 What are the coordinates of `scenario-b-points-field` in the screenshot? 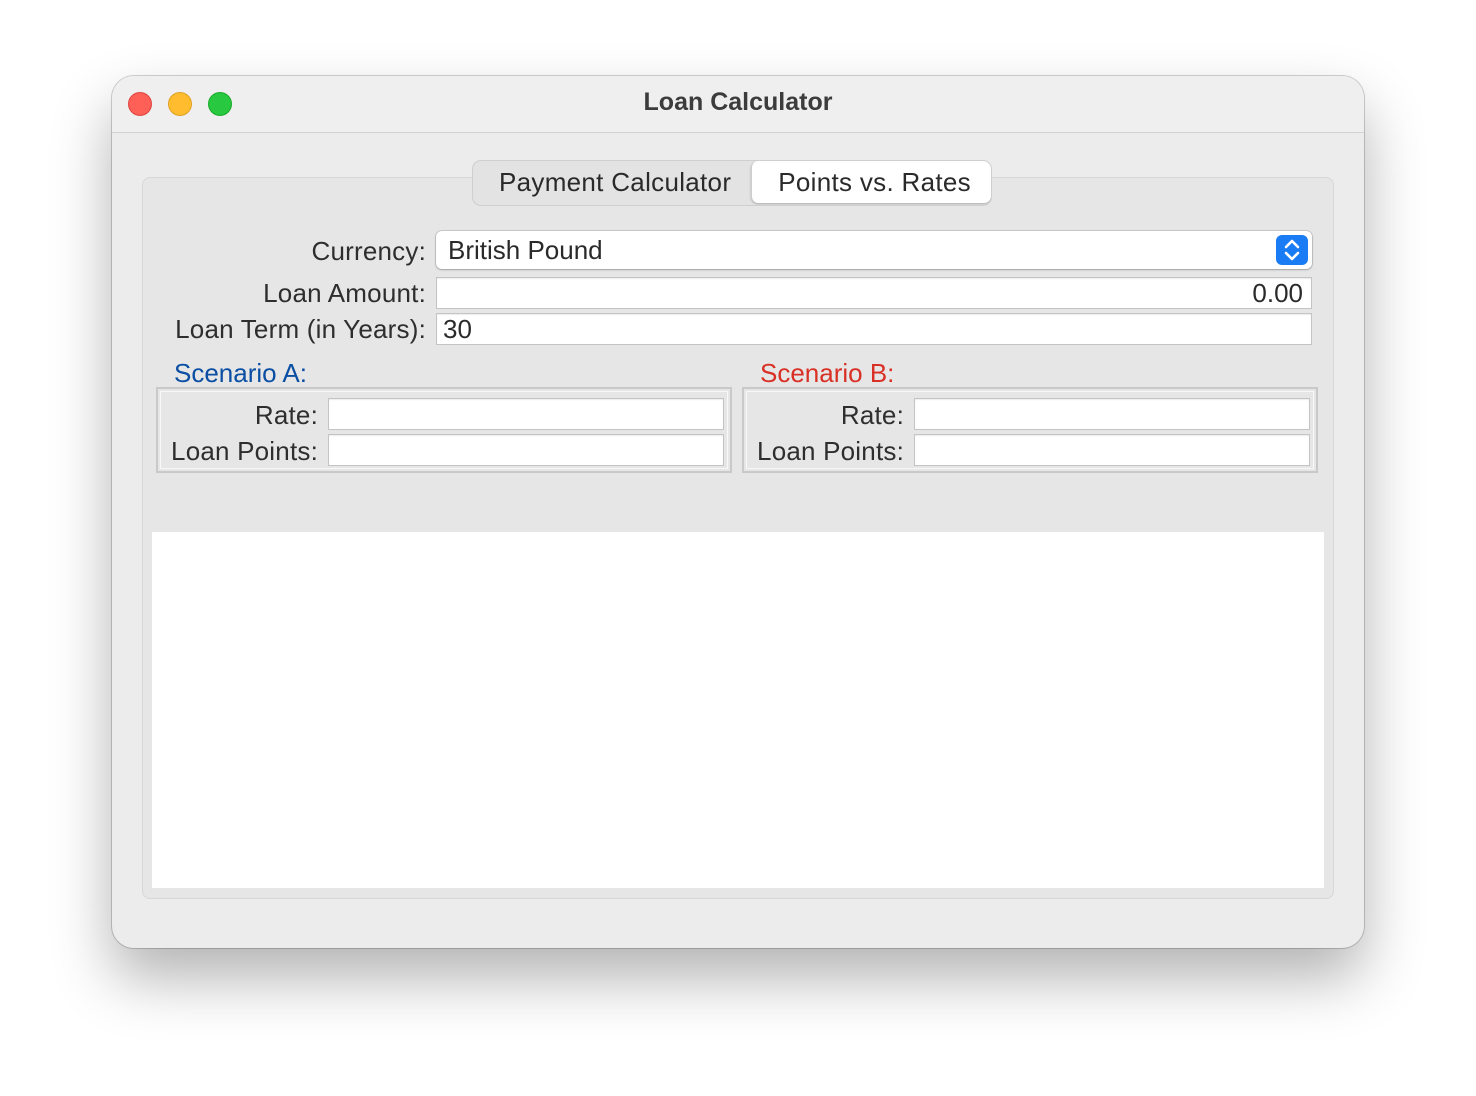 It's located at (1112, 450).